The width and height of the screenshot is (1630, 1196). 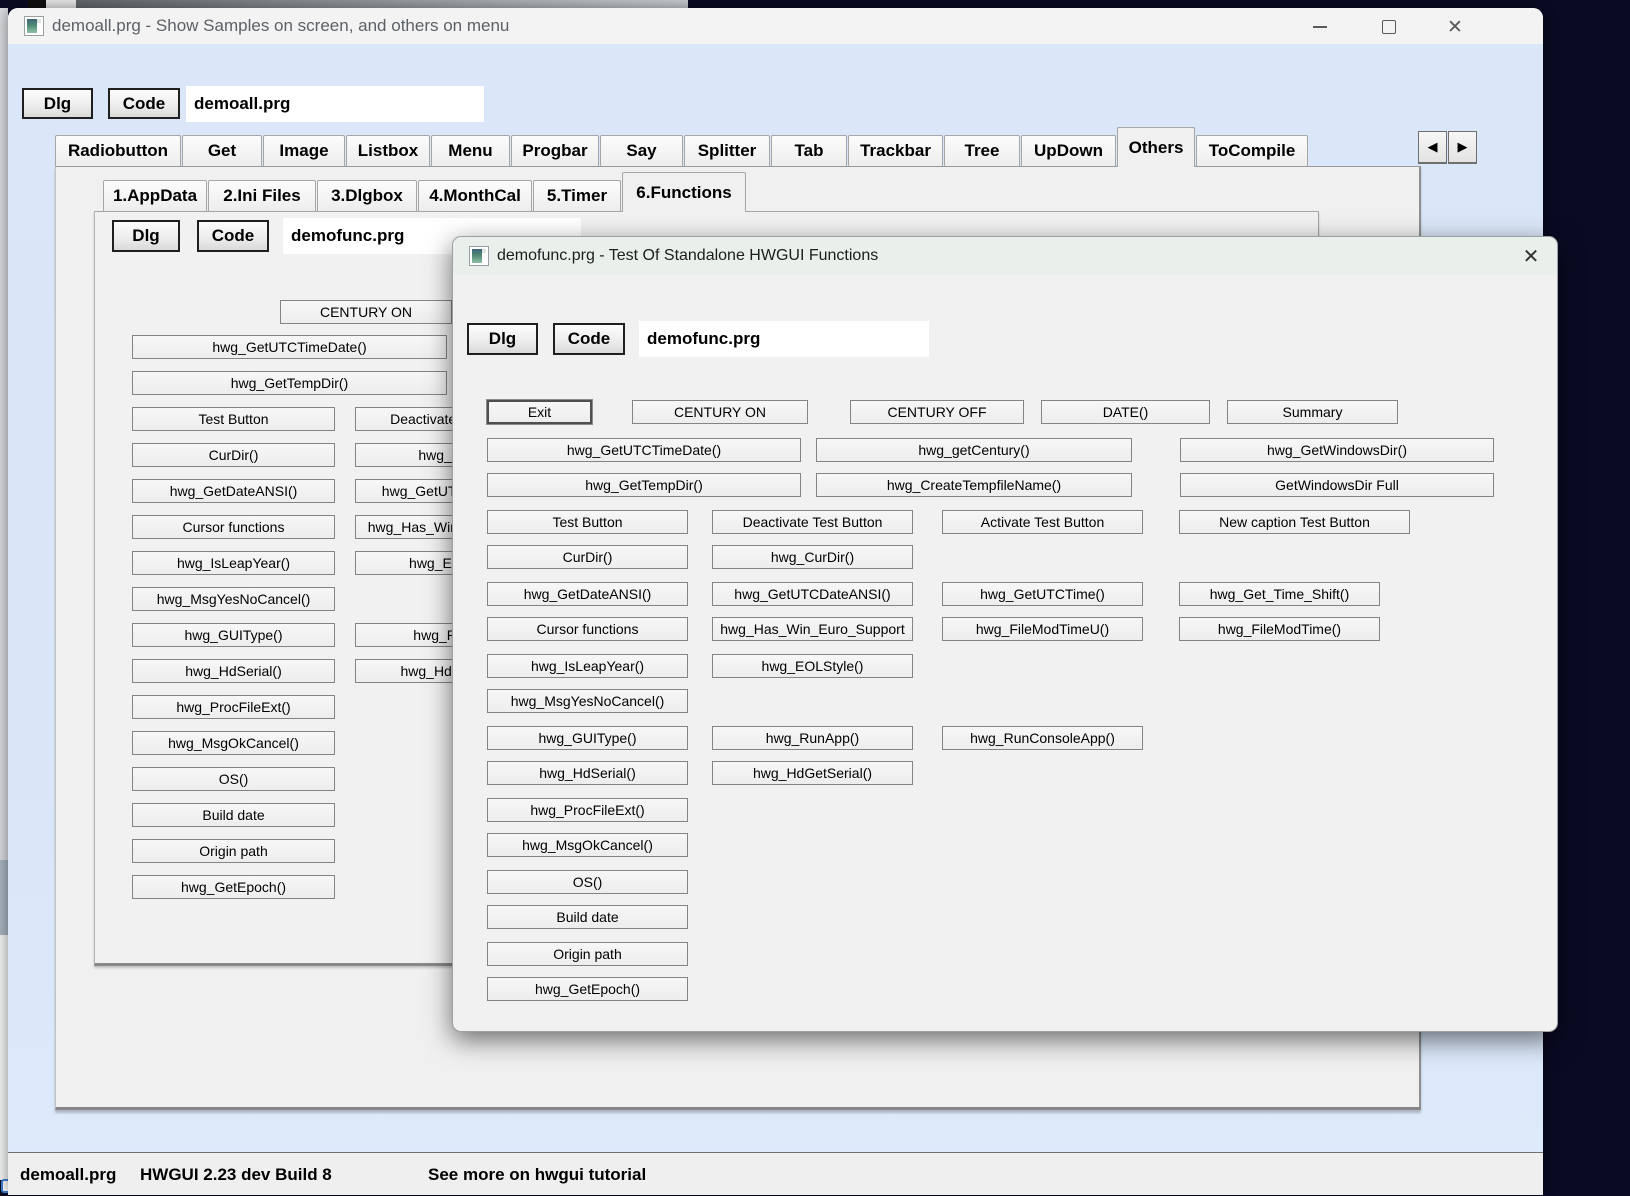 What do you see at coordinates (1156, 147) in the screenshot?
I see `tab-others: Others` at bounding box center [1156, 147].